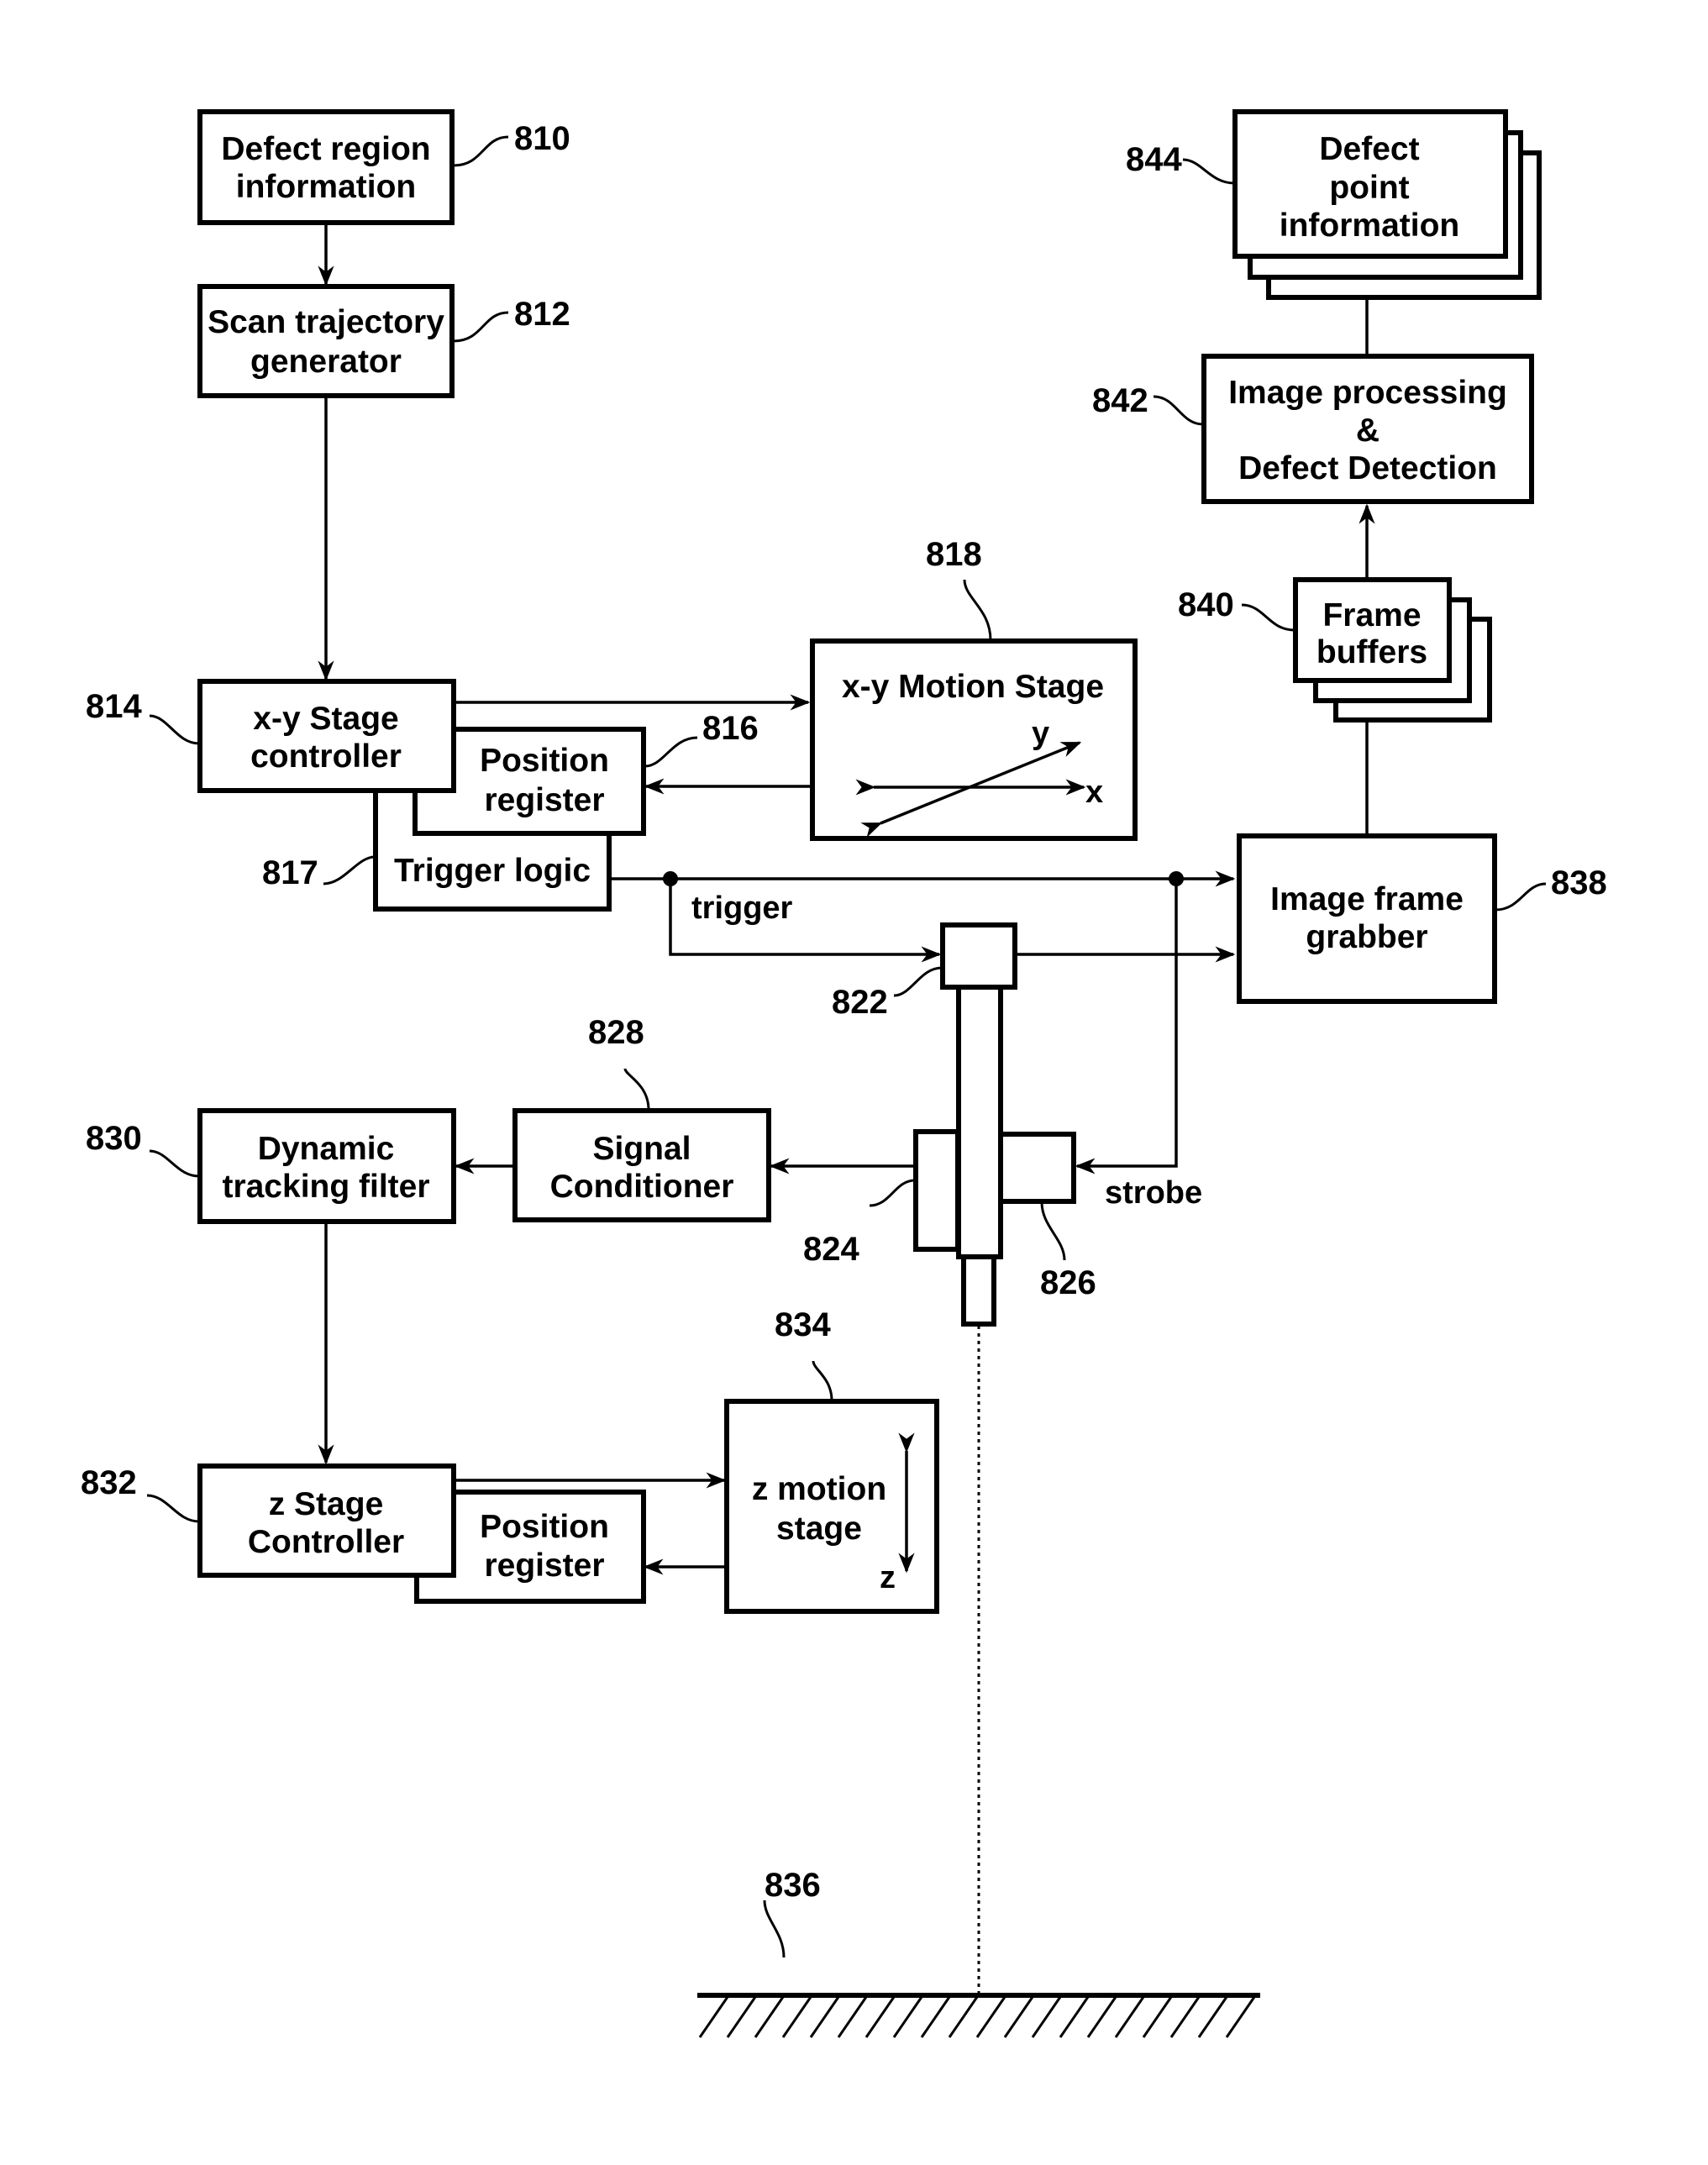  What do you see at coordinates (819, 1529) in the screenshot?
I see `block-label-line: stage` at bounding box center [819, 1529].